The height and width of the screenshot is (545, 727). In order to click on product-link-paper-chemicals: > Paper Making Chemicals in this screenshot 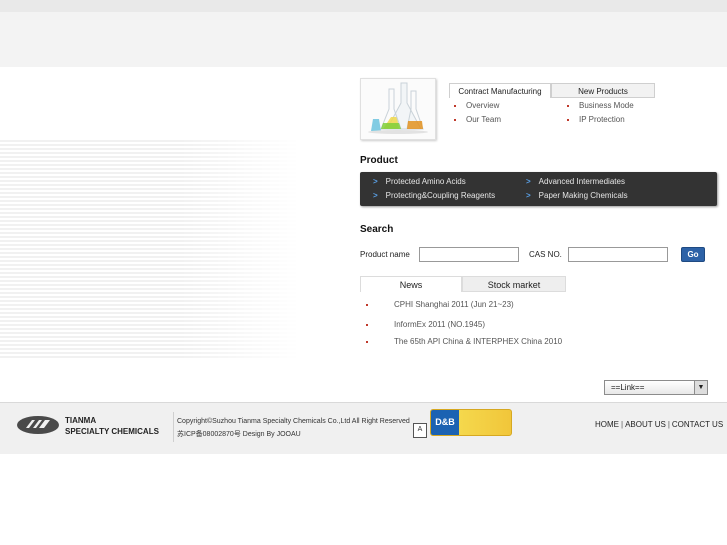, I will do `click(577, 195)`.